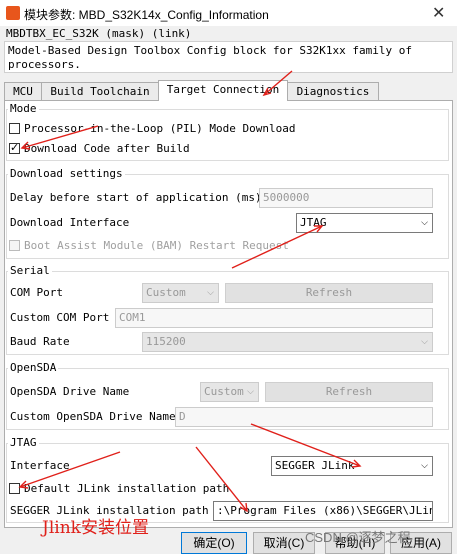  What do you see at coordinates (70, 391) in the screenshot?
I see `opensda-drive-label: OpenSDA Drive Name` at bounding box center [70, 391].